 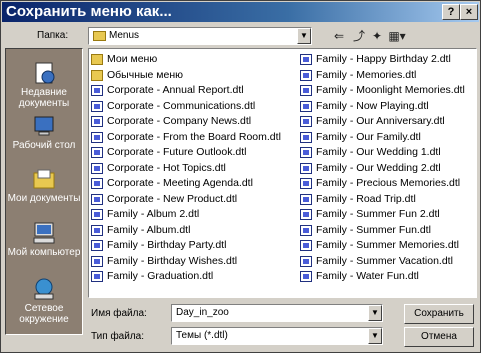 What do you see at coordinates (175, 90) in the screenshot?
I see `file-name: Corporate - Annual Report.dtl` at bounding box center [175, 90].